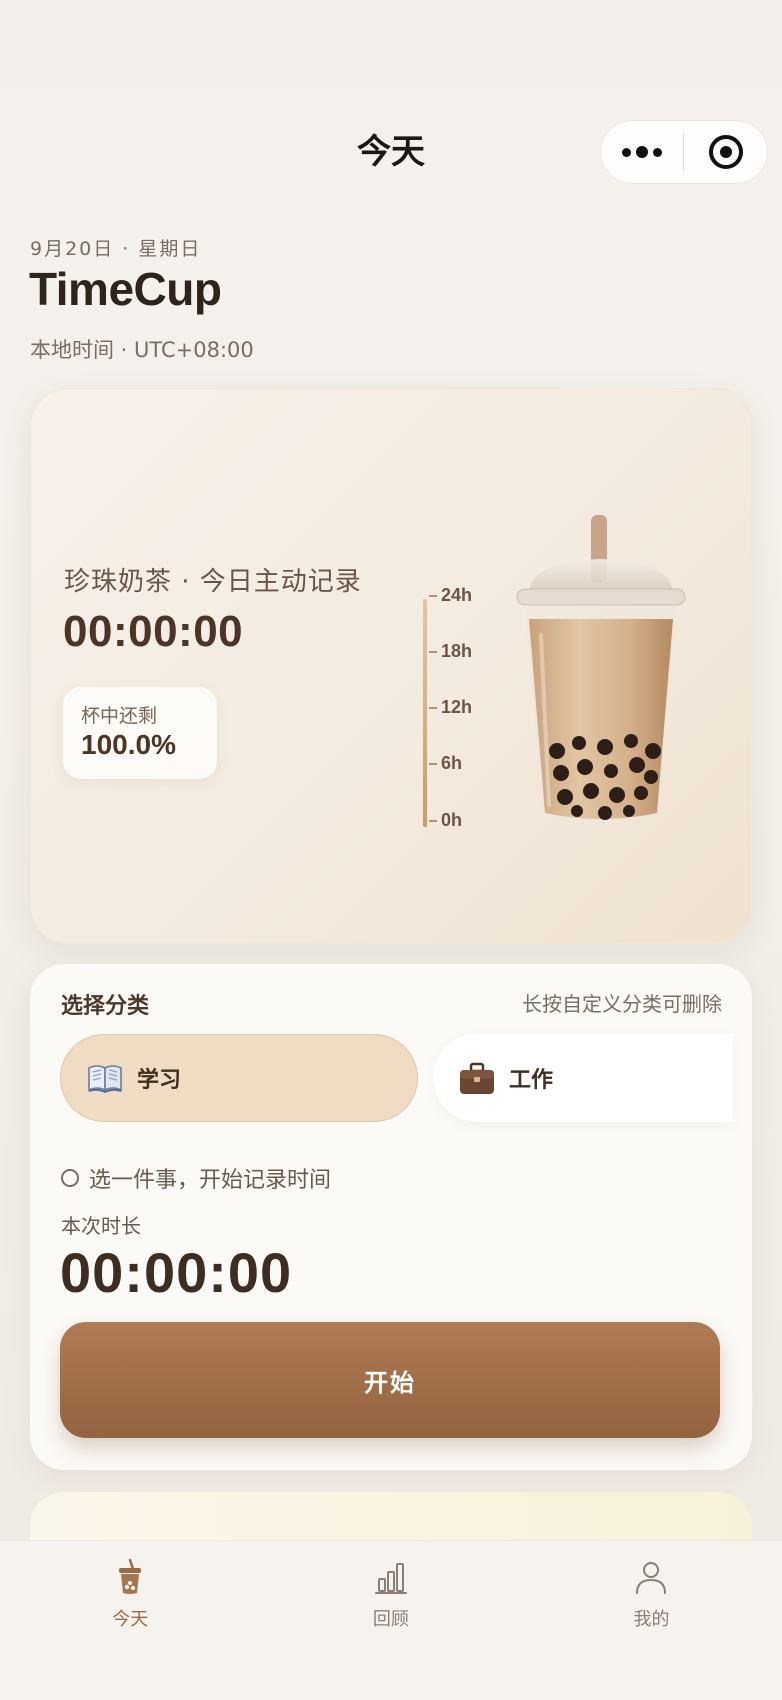  What do you see at coordinates (210, 1180) in the screenshot?
I see `start-prompt-text: 选一件事，开始记录时间` at bounding box center [210, 1180].